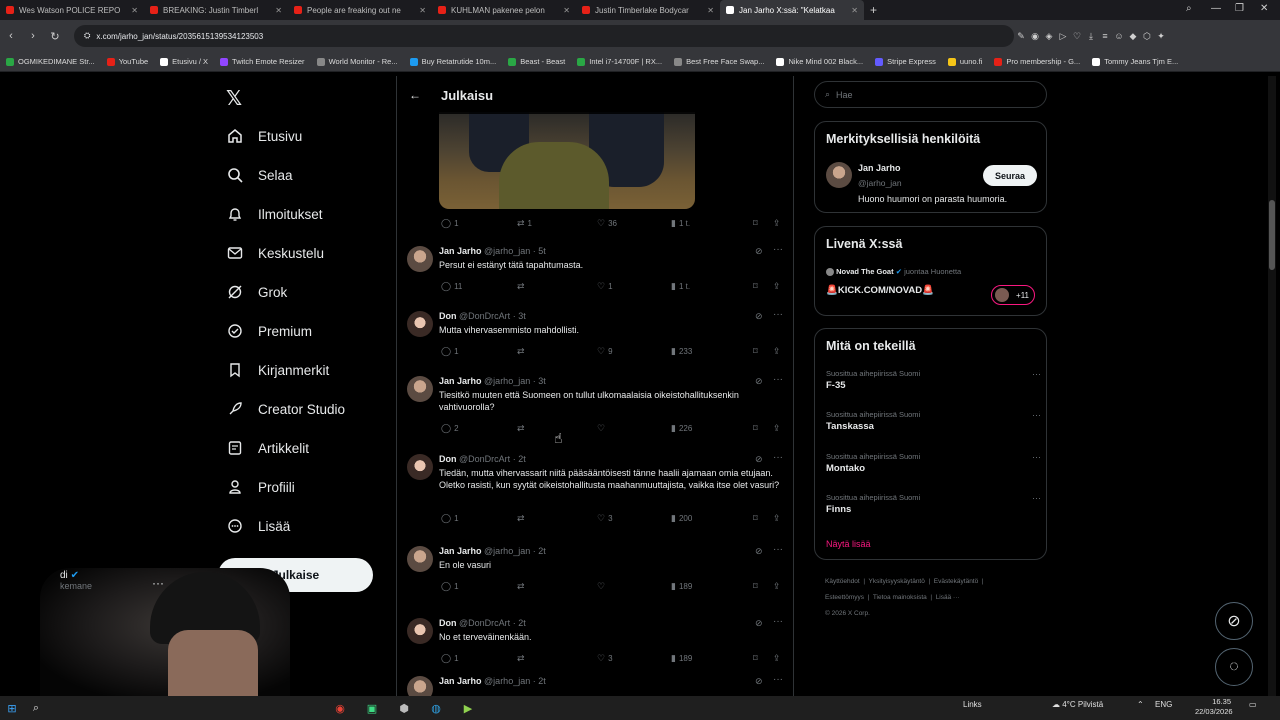 Image resolution: width=1280 pixels, height=720 pixels. I want to click on account-more-icon: ···, so click(158, 583).